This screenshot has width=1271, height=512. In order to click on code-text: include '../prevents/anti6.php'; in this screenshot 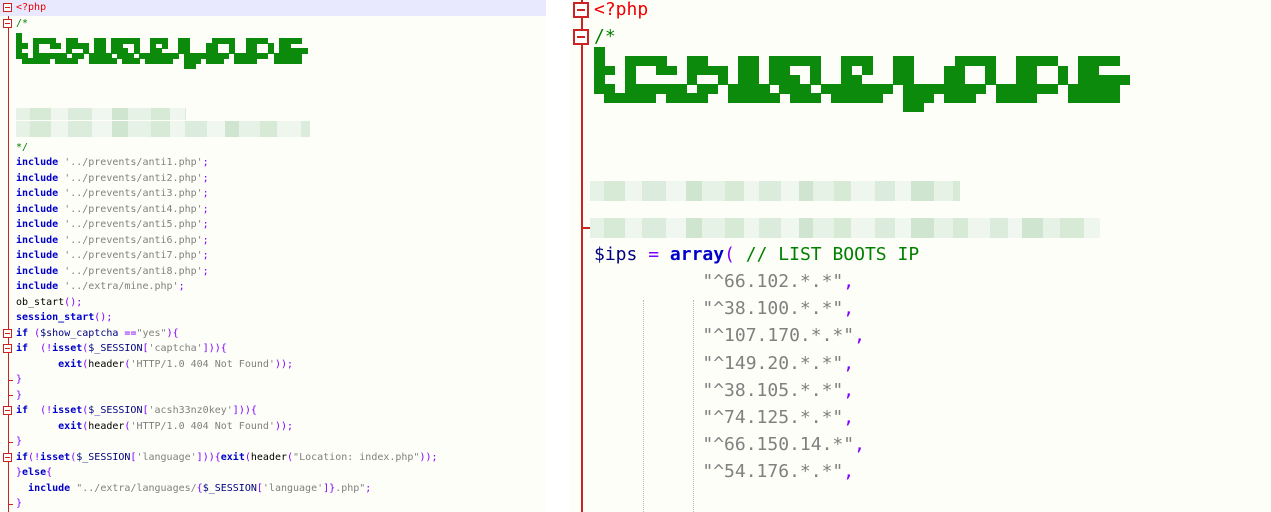, I will do `click(112, 241)`.